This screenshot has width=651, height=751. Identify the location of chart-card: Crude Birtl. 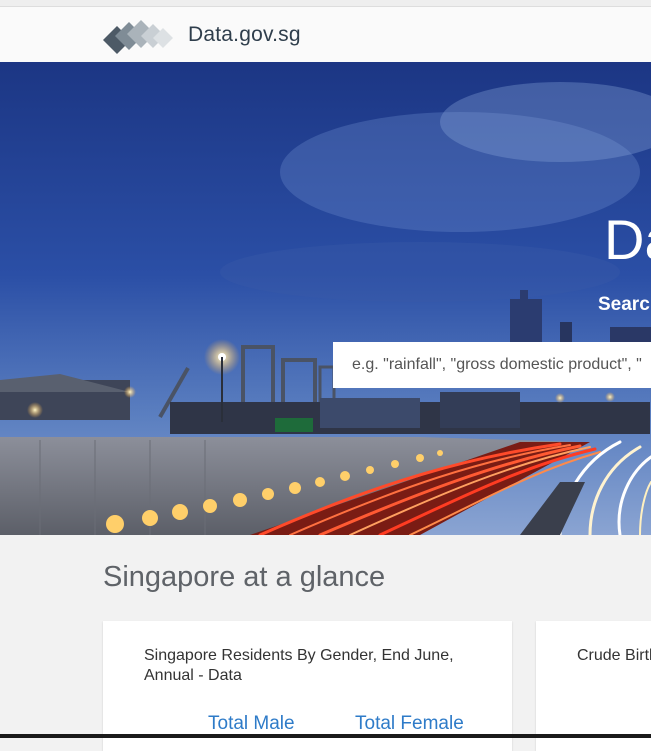
(593, 686).